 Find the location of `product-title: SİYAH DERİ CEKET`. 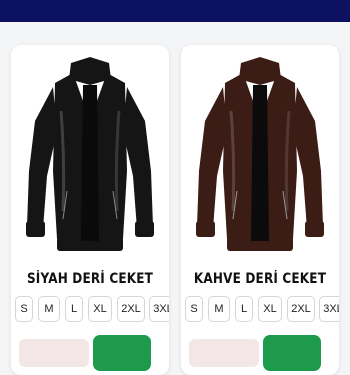

product-title: SİYAH DERİ CEKET is located at coordinates (90, 279).